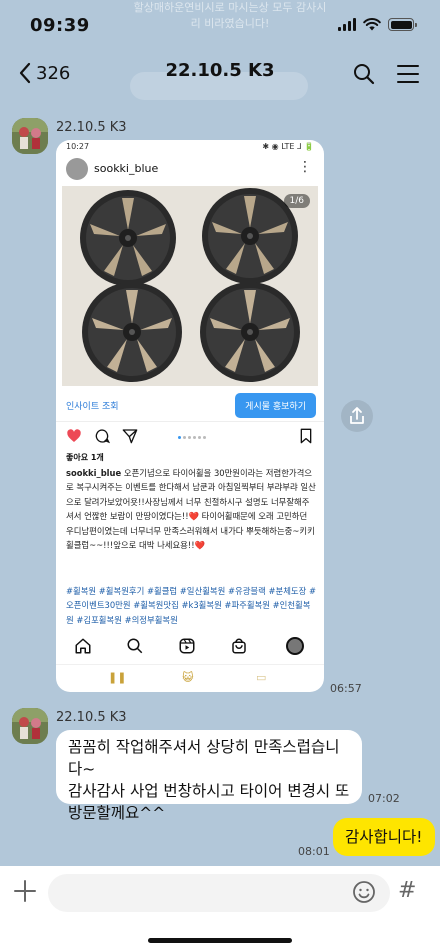  I want to click on ig-status-time: 10:27, so click(78, 146).